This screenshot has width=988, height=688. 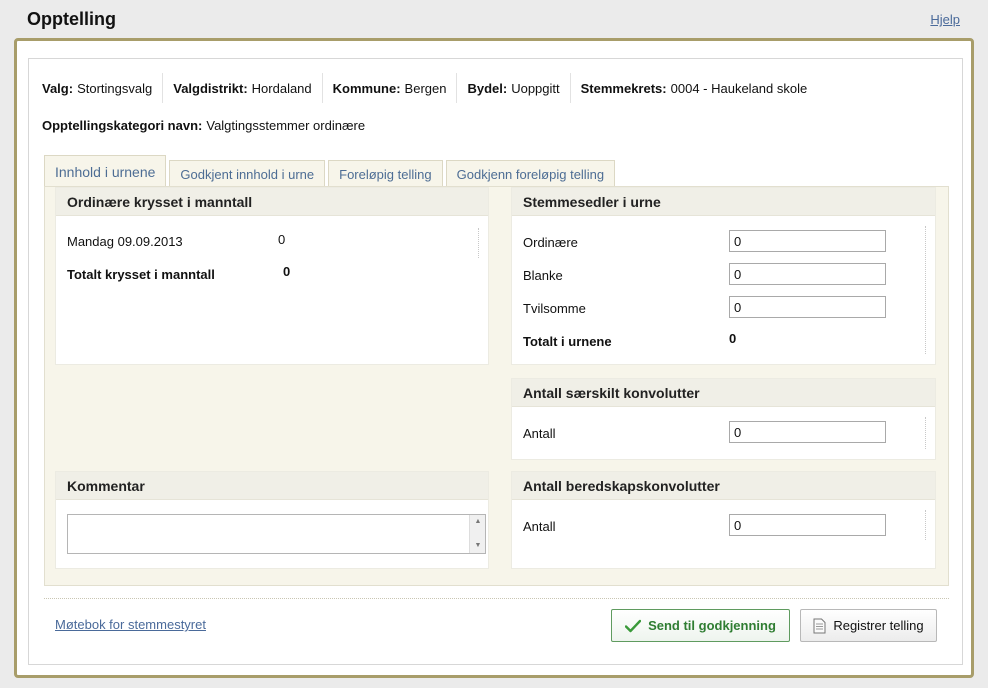 What do you see at coordinates (723, 486) in the screenshot?
I see `panel-title: Antall beredskapskonvolutter` at bounding box center [723, 486].